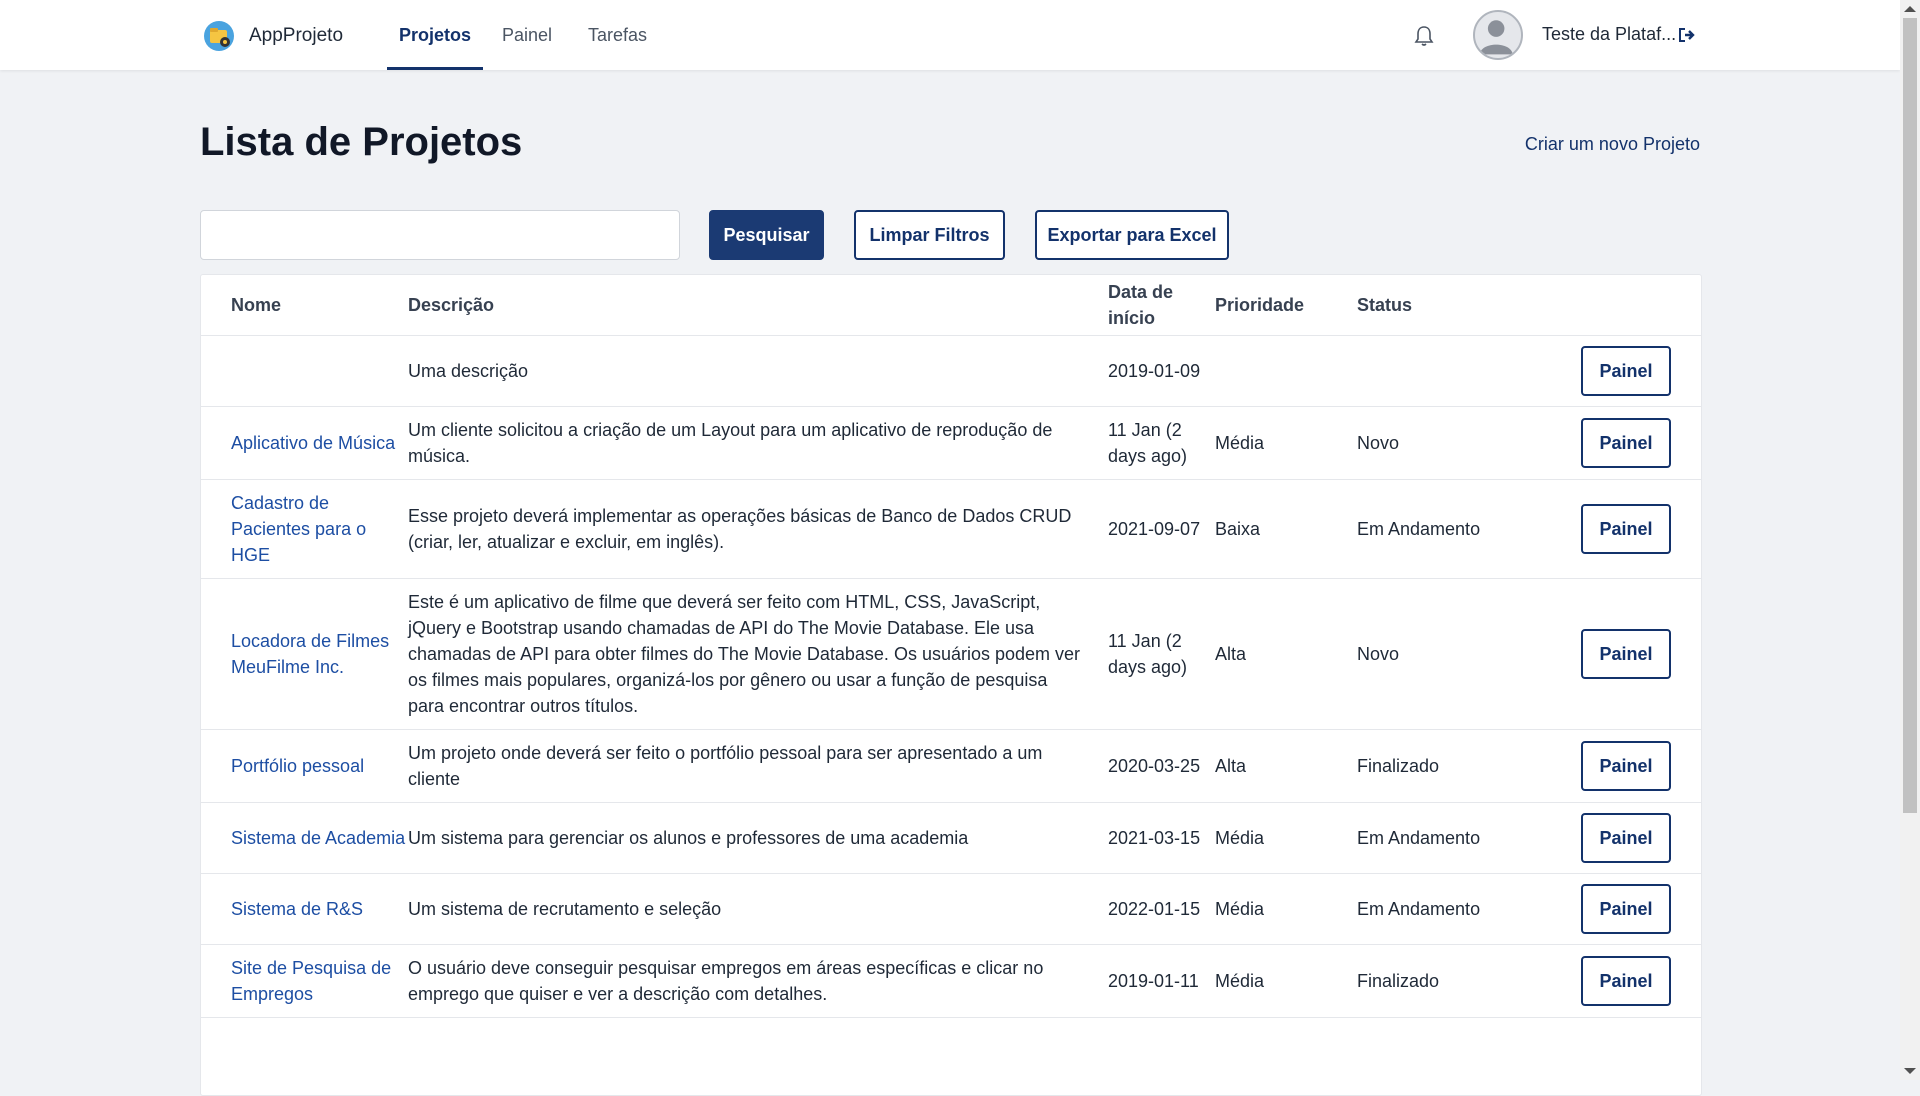 The width and height of the screenshot is (1920, 1096). What do you see at coordinates (318, 838) in the screenshot?
I see `project-name-link: Sistema de Academia` at bounding box center [318, 838].